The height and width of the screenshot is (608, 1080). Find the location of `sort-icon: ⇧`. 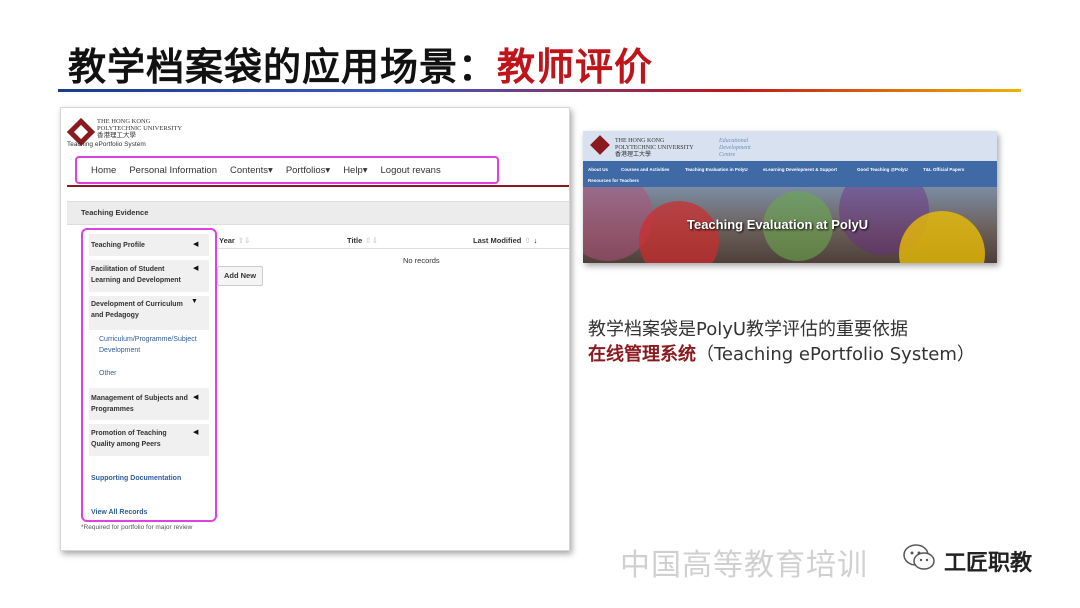

sort-icon: ⇧ is located at coordinates (527, 240).